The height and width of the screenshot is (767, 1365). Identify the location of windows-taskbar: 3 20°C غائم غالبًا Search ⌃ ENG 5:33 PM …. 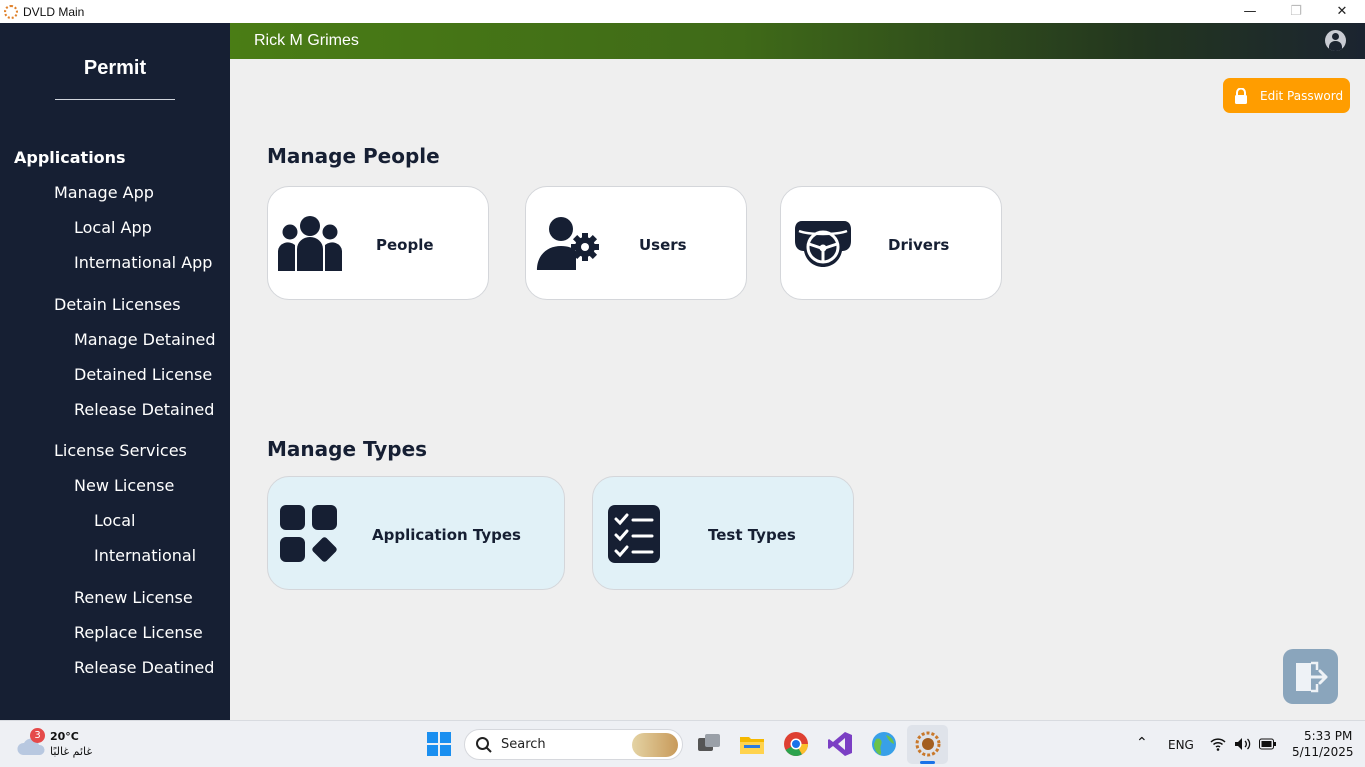
(682, 743).